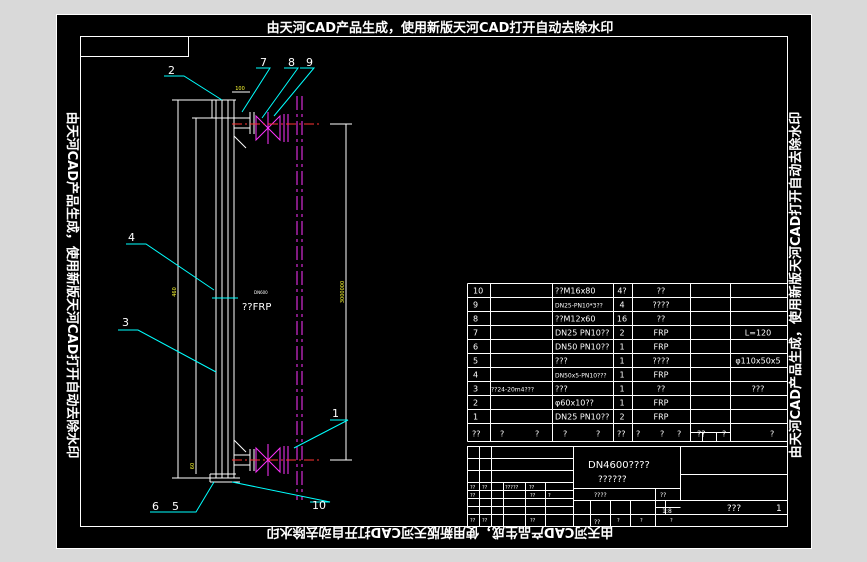 The height and width of the screenshot is (562, 867). I want to click on dim-left-total: 460, so click(175, 292).